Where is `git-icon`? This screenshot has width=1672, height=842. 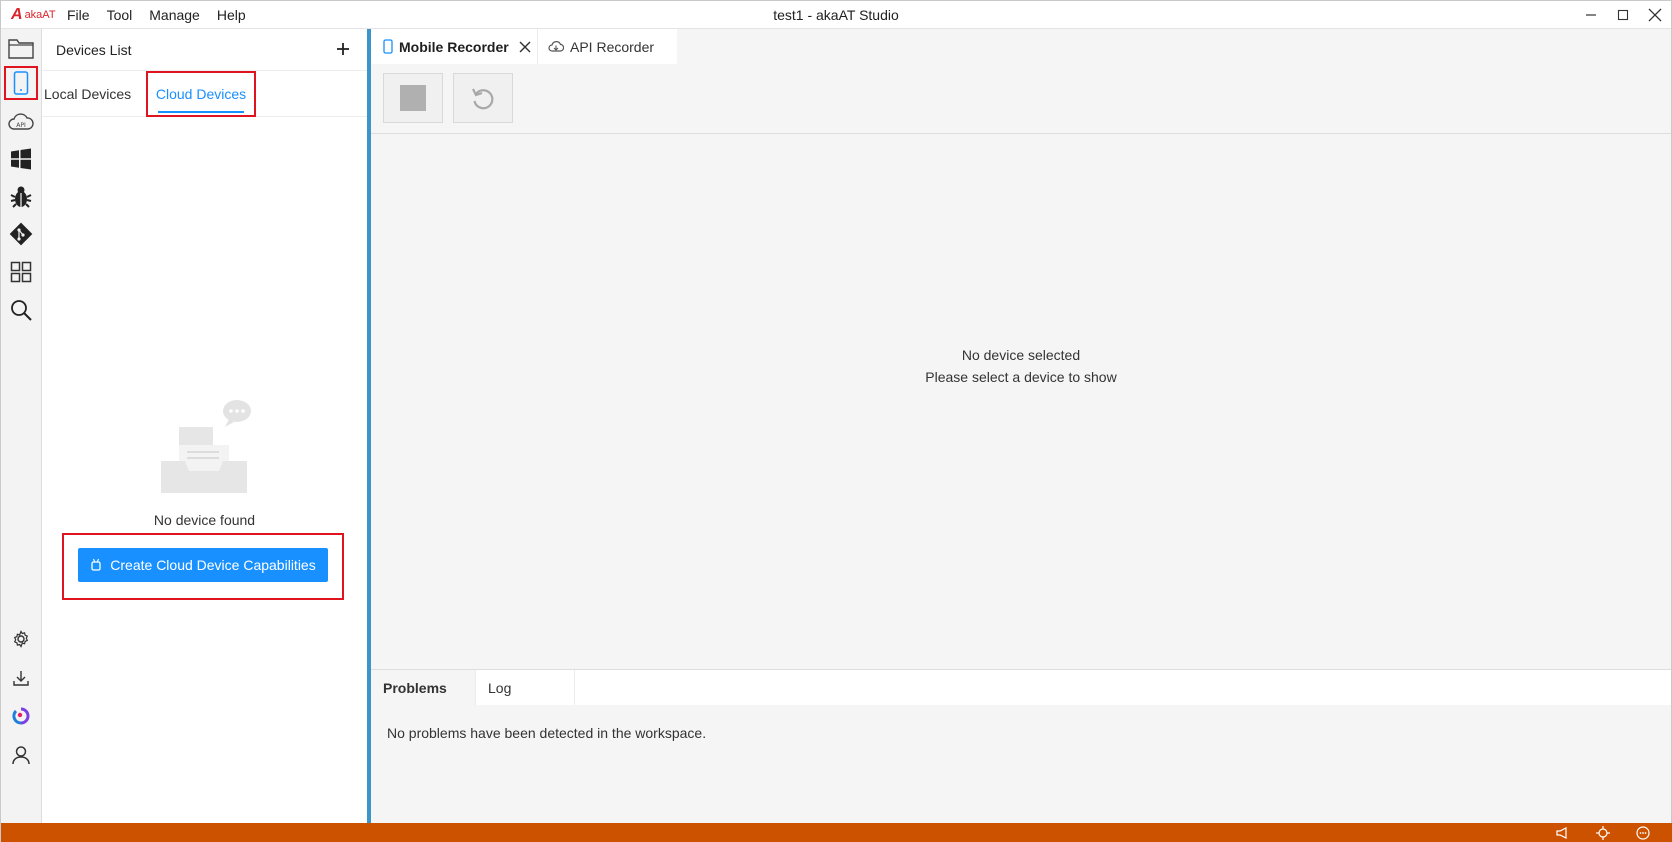 git-icon is located at coordinates (21, 234).